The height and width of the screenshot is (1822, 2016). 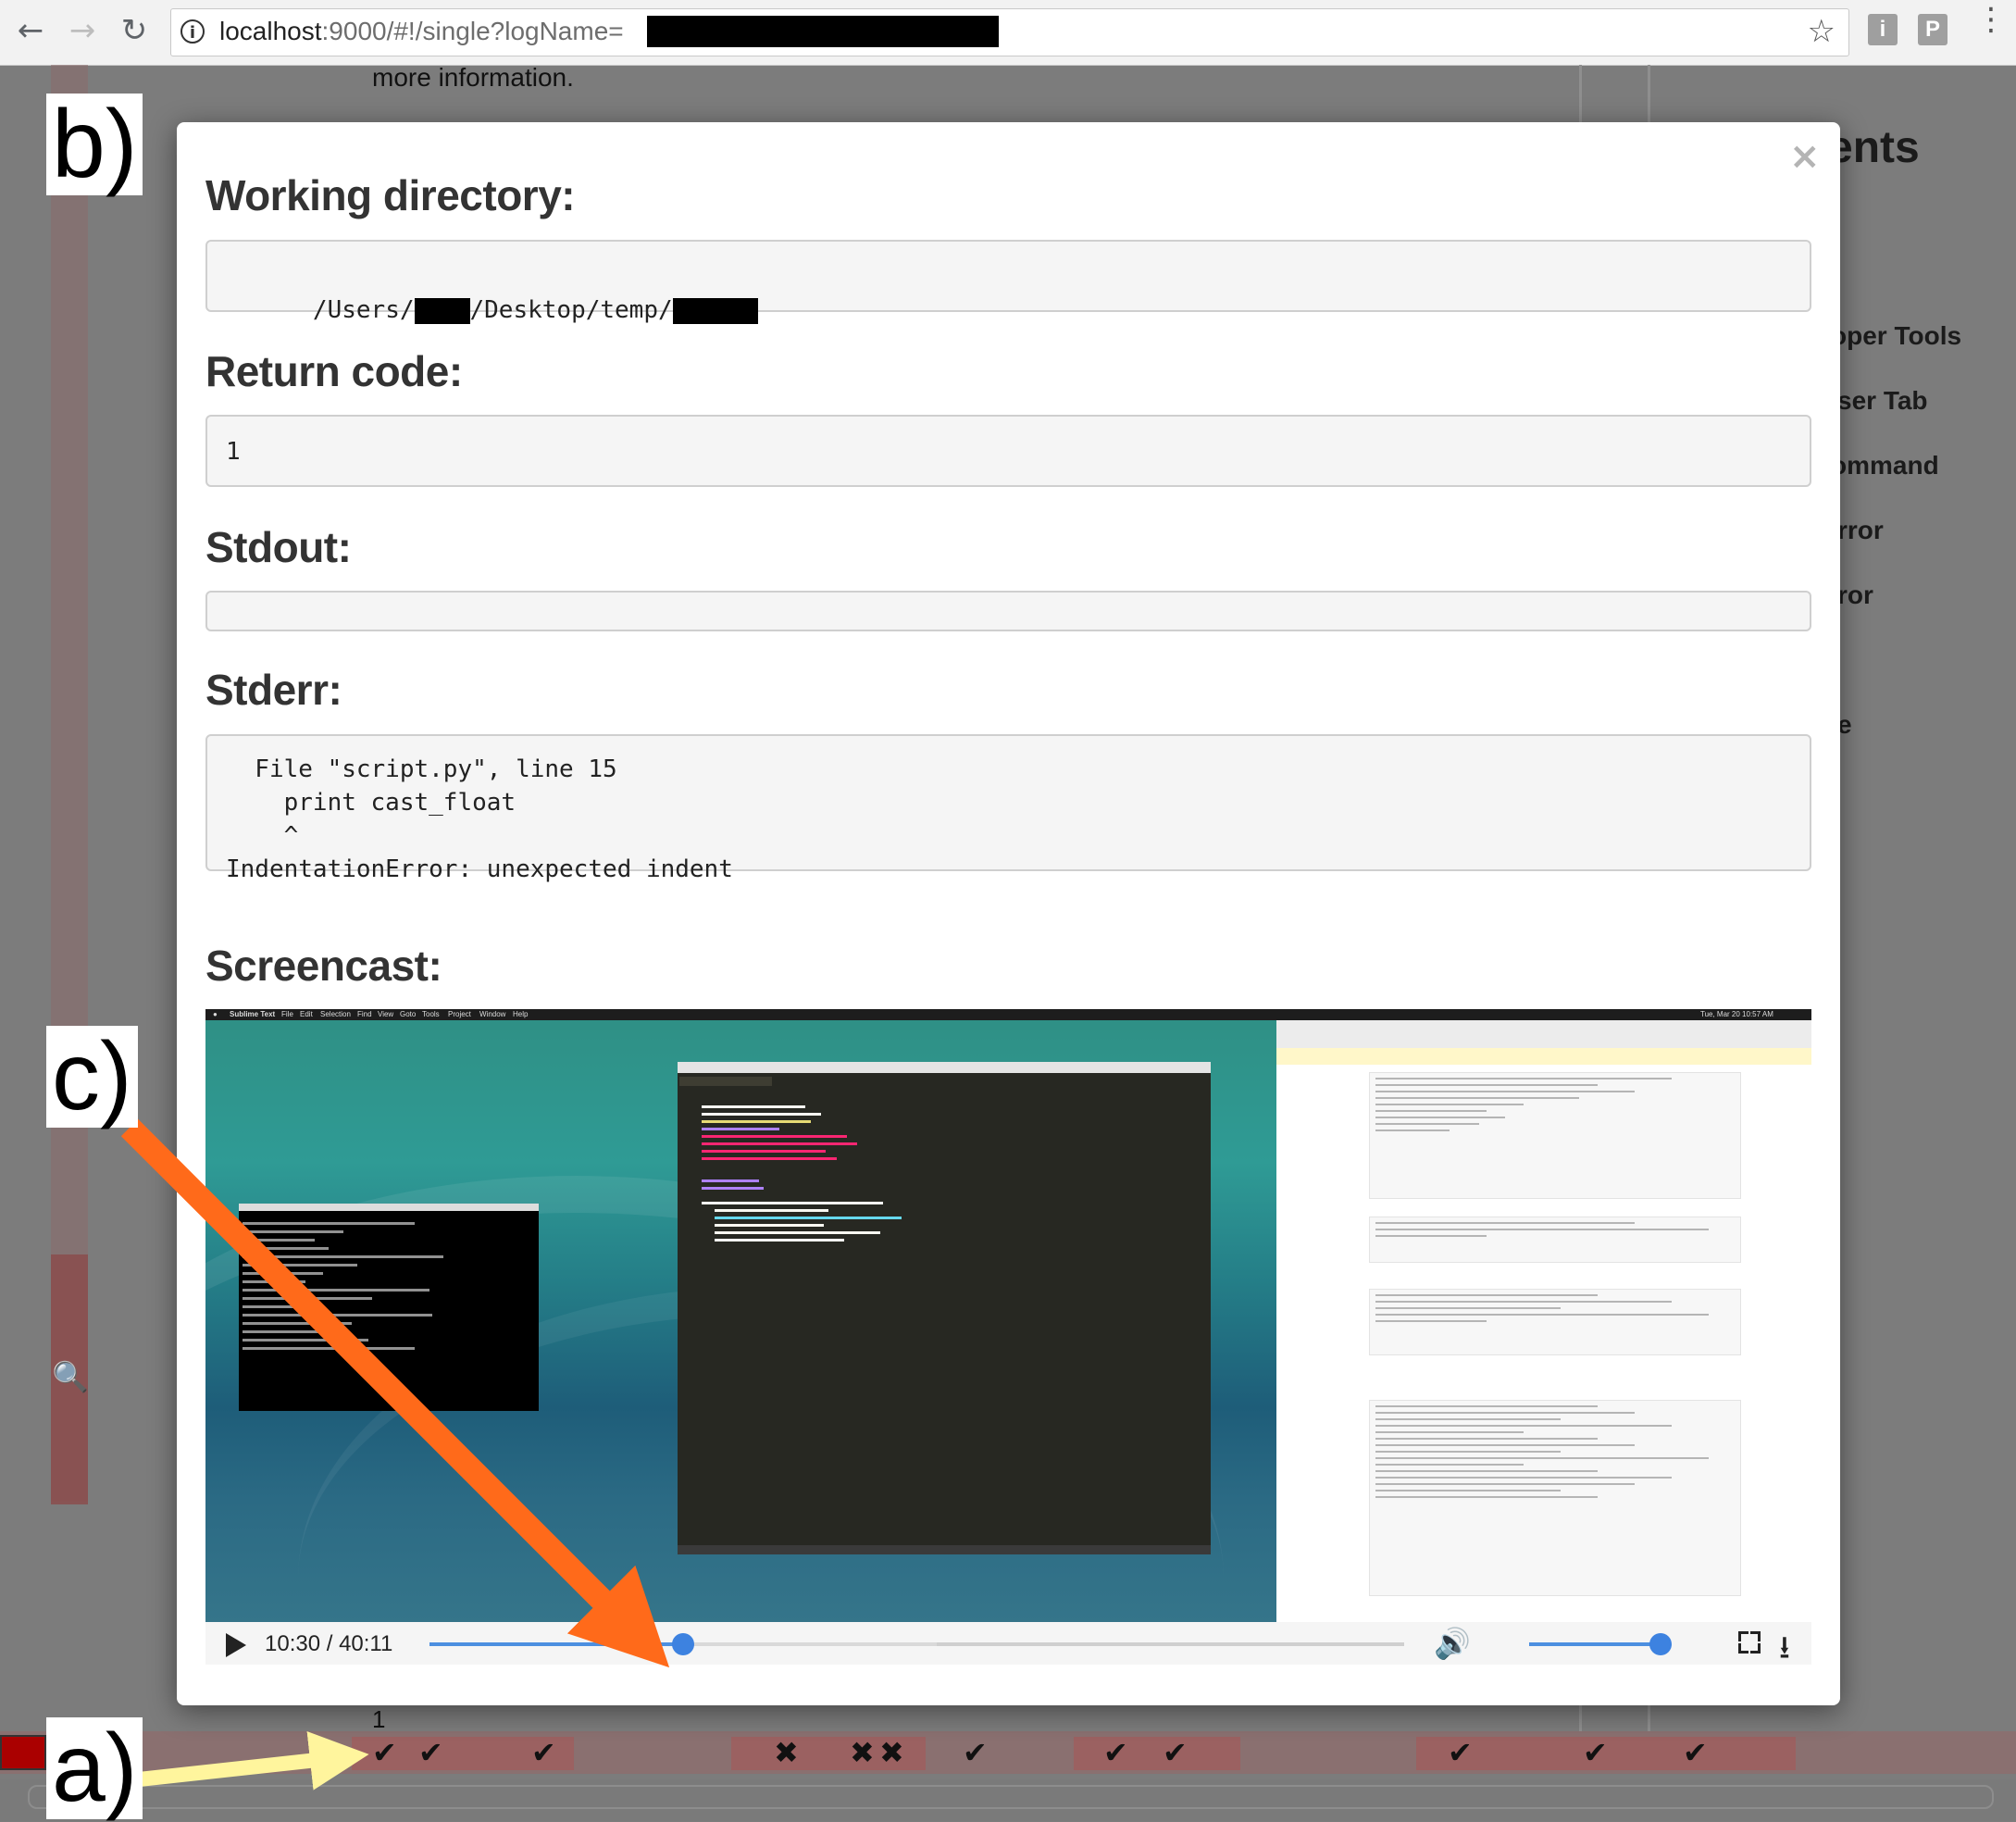 I want to click on annotation-arrows, so click(x=395, y=1454).